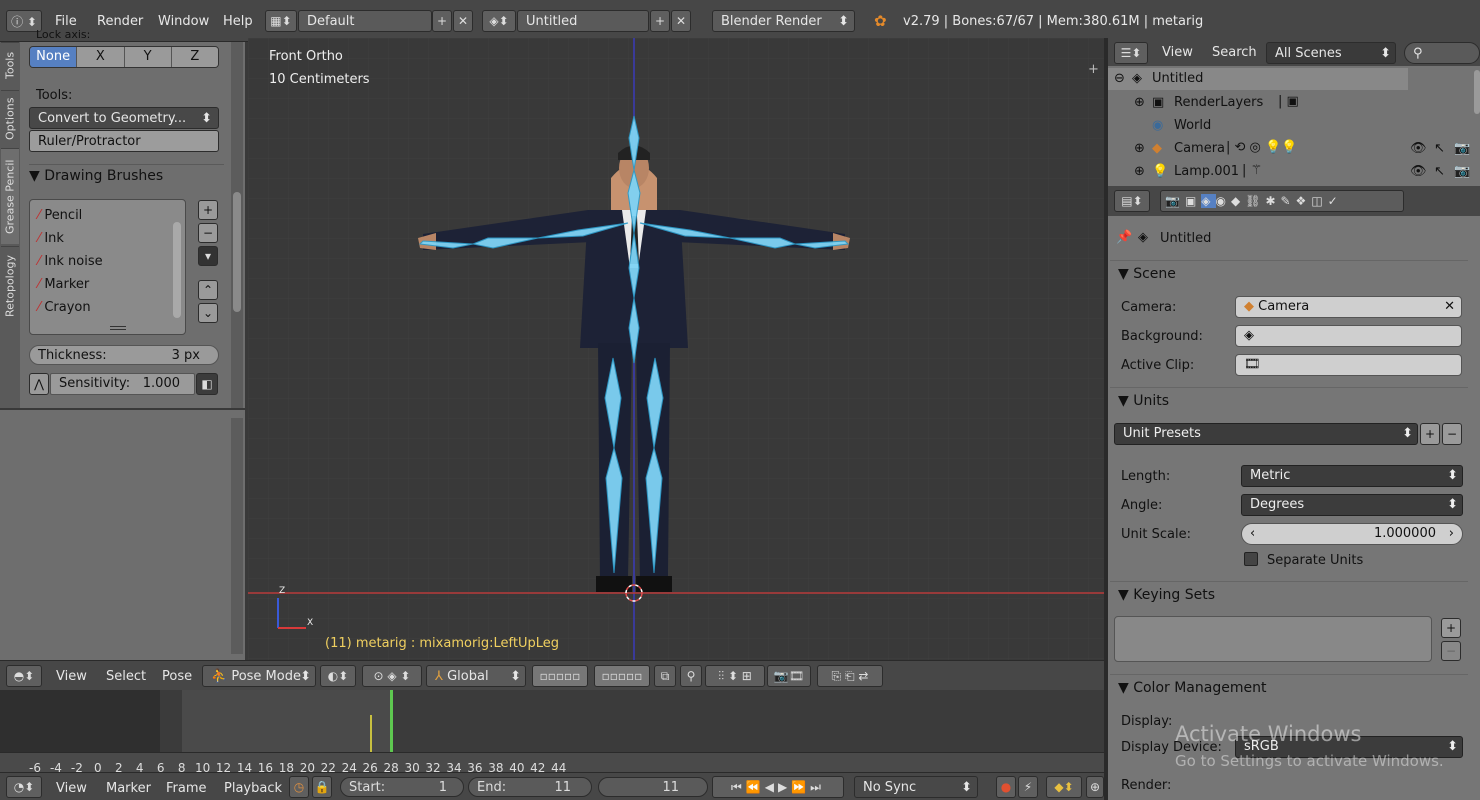 The image size is (1480, 800). I want to click on outliner-scrollbar, so click(1477, 92).